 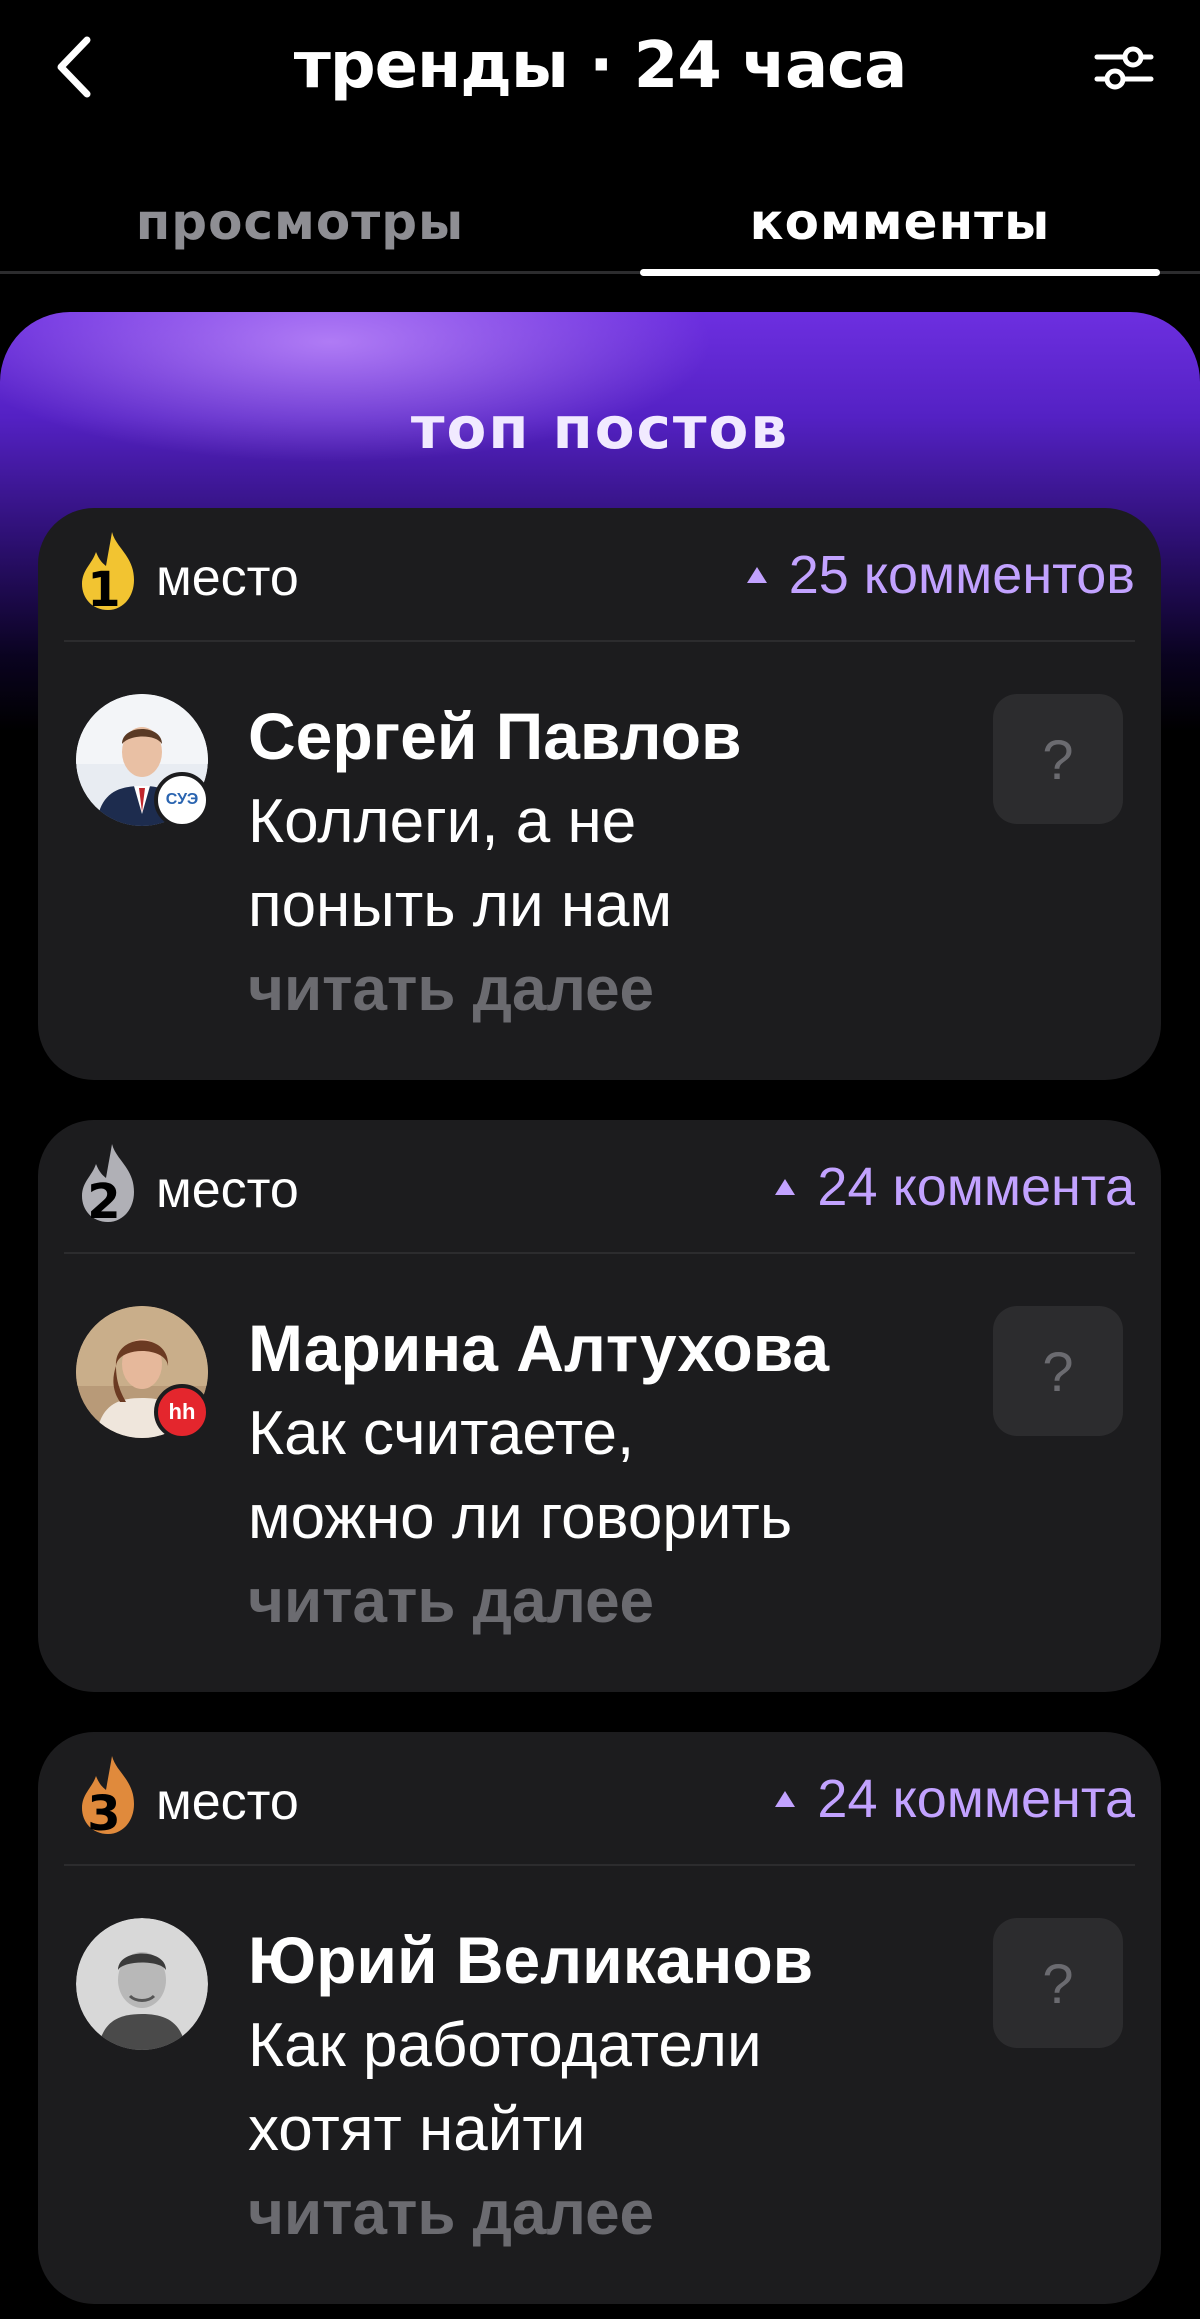 I want to click on flame-rank-icon: 1, so click(x=108, y=573).